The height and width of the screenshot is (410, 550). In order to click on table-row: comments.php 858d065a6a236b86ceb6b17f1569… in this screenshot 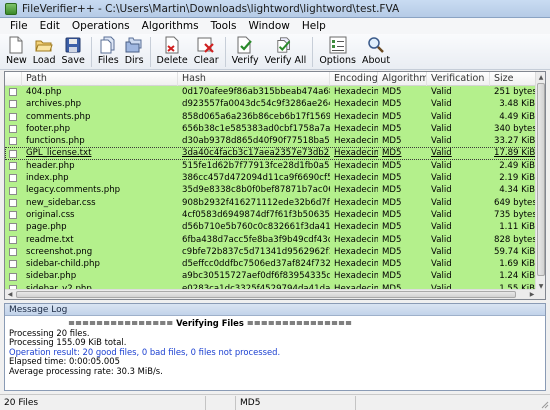, I will do `click(271, 116)`.